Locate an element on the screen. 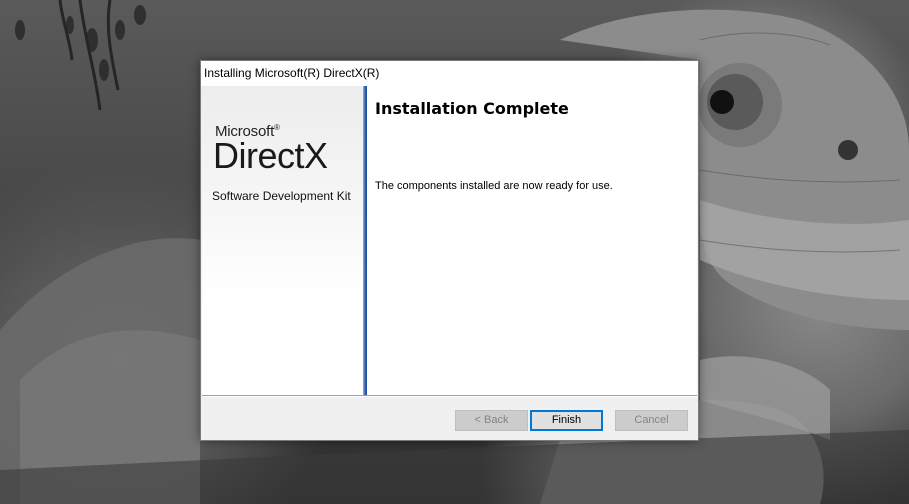  page-title: Installation Complete is located at coordinates (472, 108).